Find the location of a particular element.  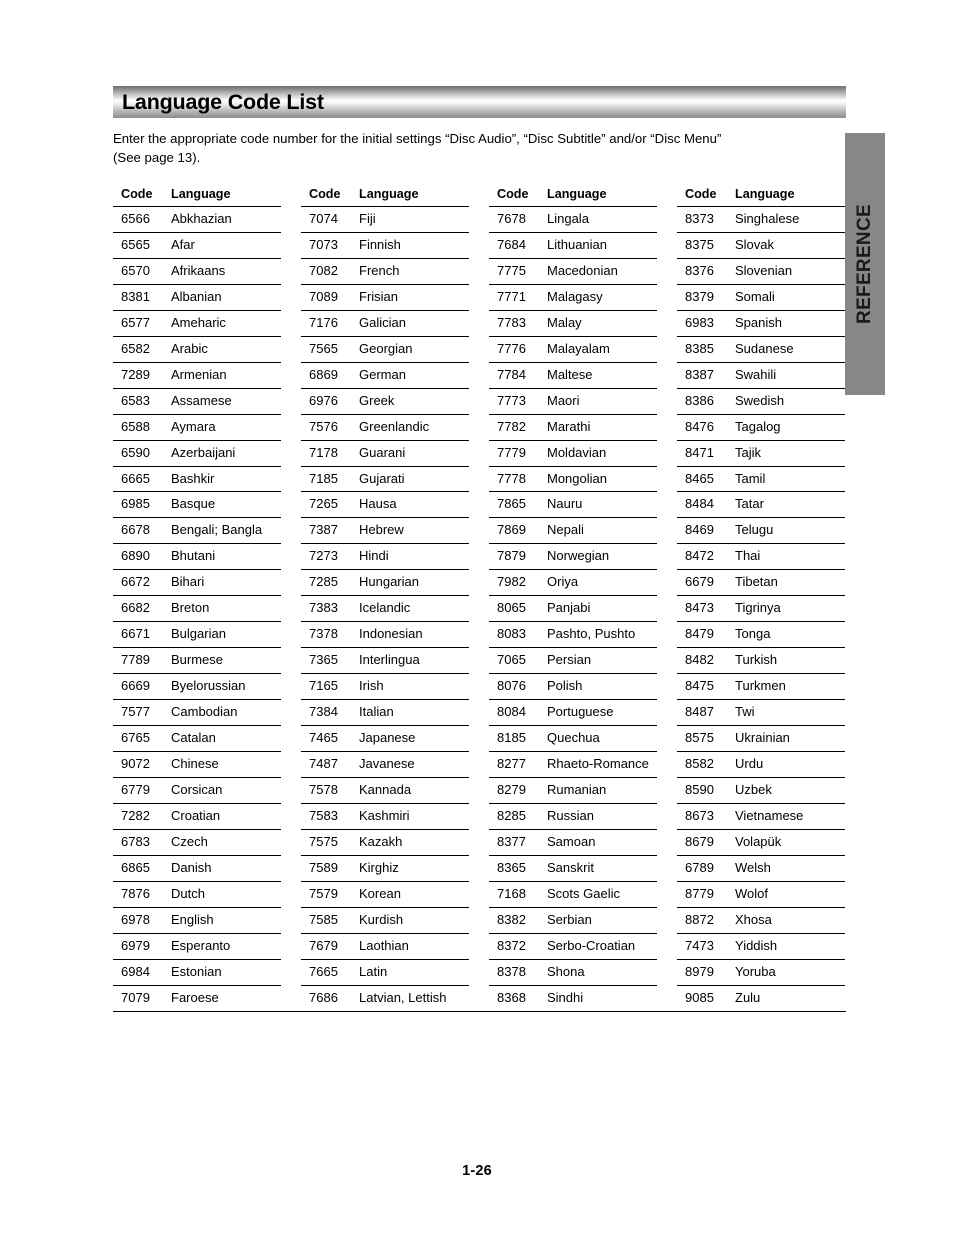

table-row: 6570 Afrikaans is located at coordinates (197, 271).